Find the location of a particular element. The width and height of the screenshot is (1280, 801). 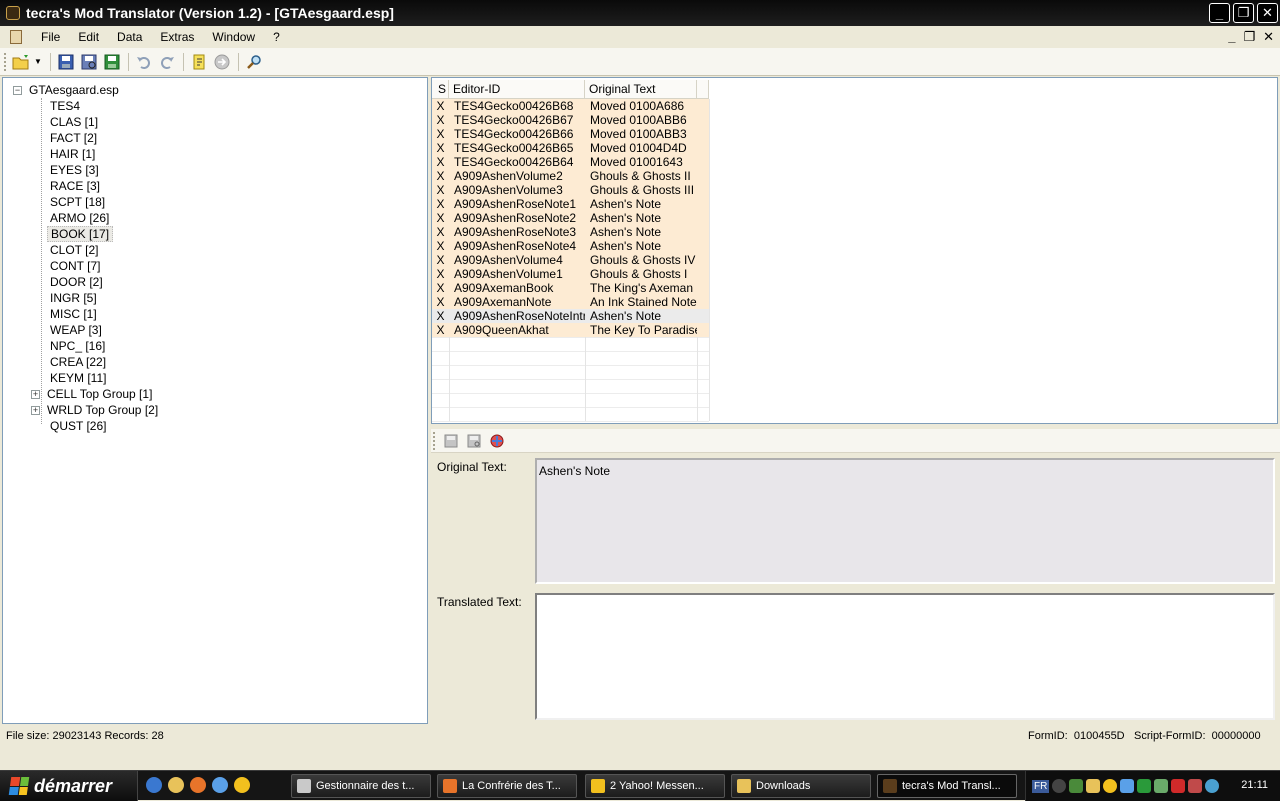

save-as-icon is located at coordinates (89, 62).